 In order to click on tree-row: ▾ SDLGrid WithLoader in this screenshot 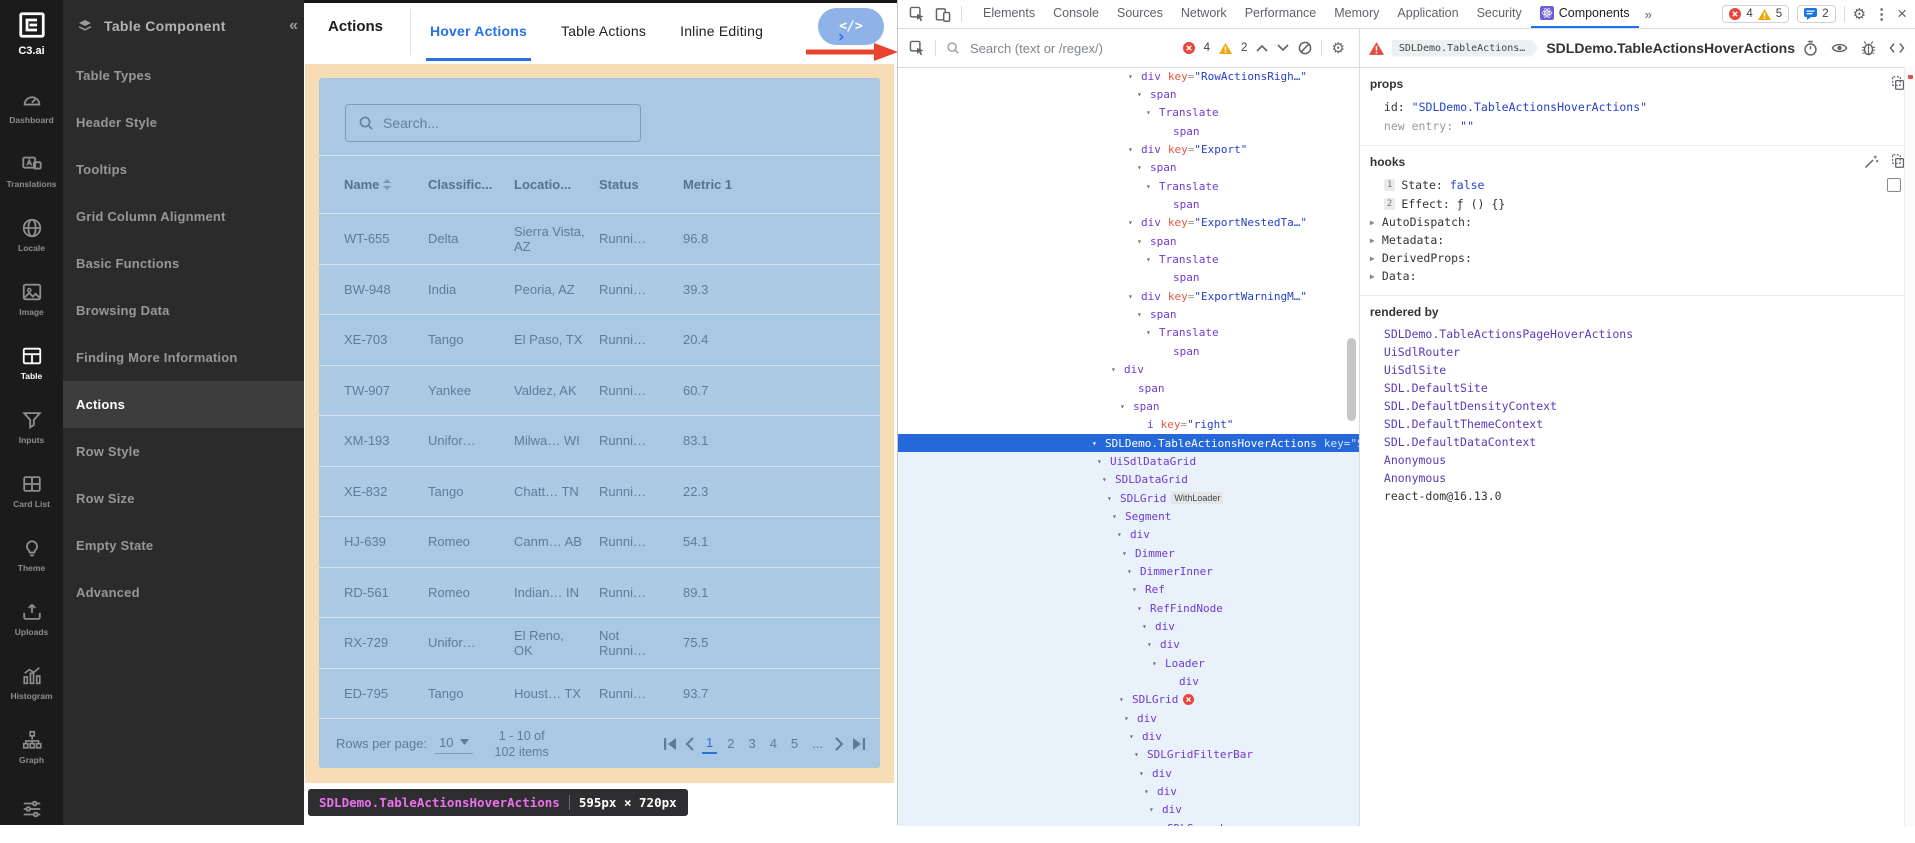, I will do `click(1128, 498)`.